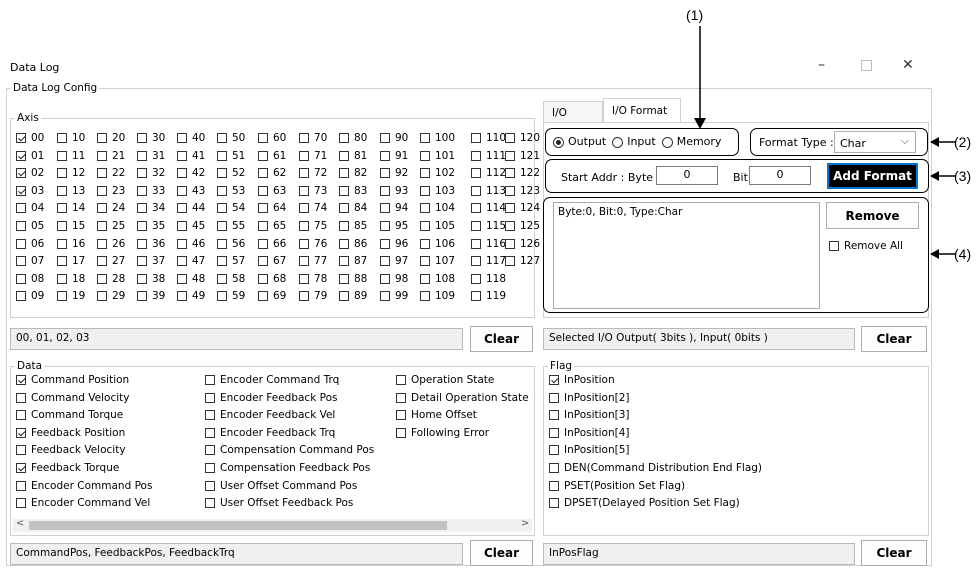 This screenshot has width=980, height=570. What do you see at coordinates (401, 415) in the screenshot?
I see `data-checkbox-home-offset-box` at bounding box center [401, 415].